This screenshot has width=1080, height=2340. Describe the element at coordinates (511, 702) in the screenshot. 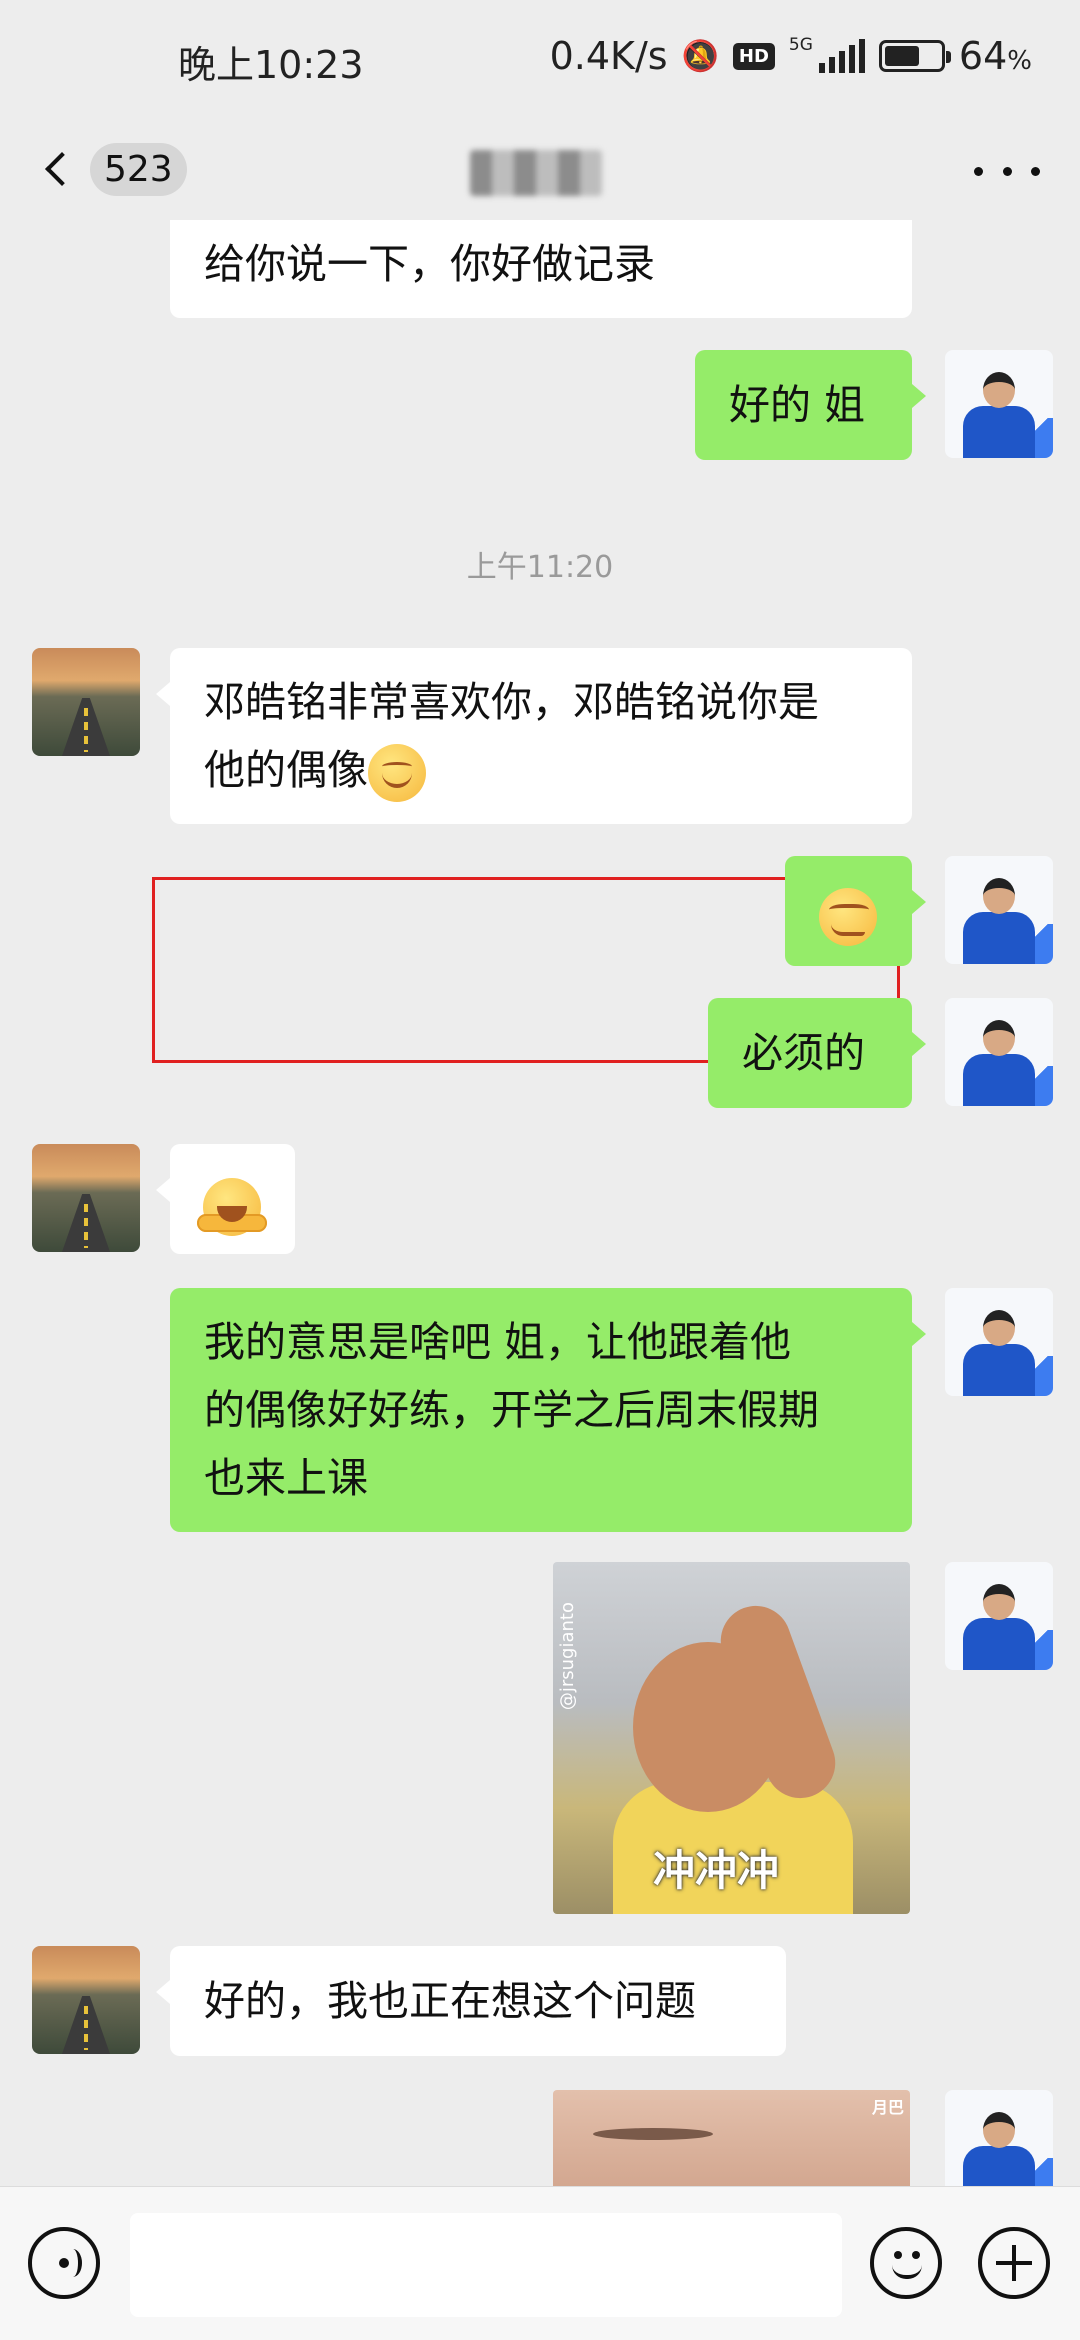

I see `message-text-line: 邓皓铭非常喜欢你，邓皓铭说你是` at that location.